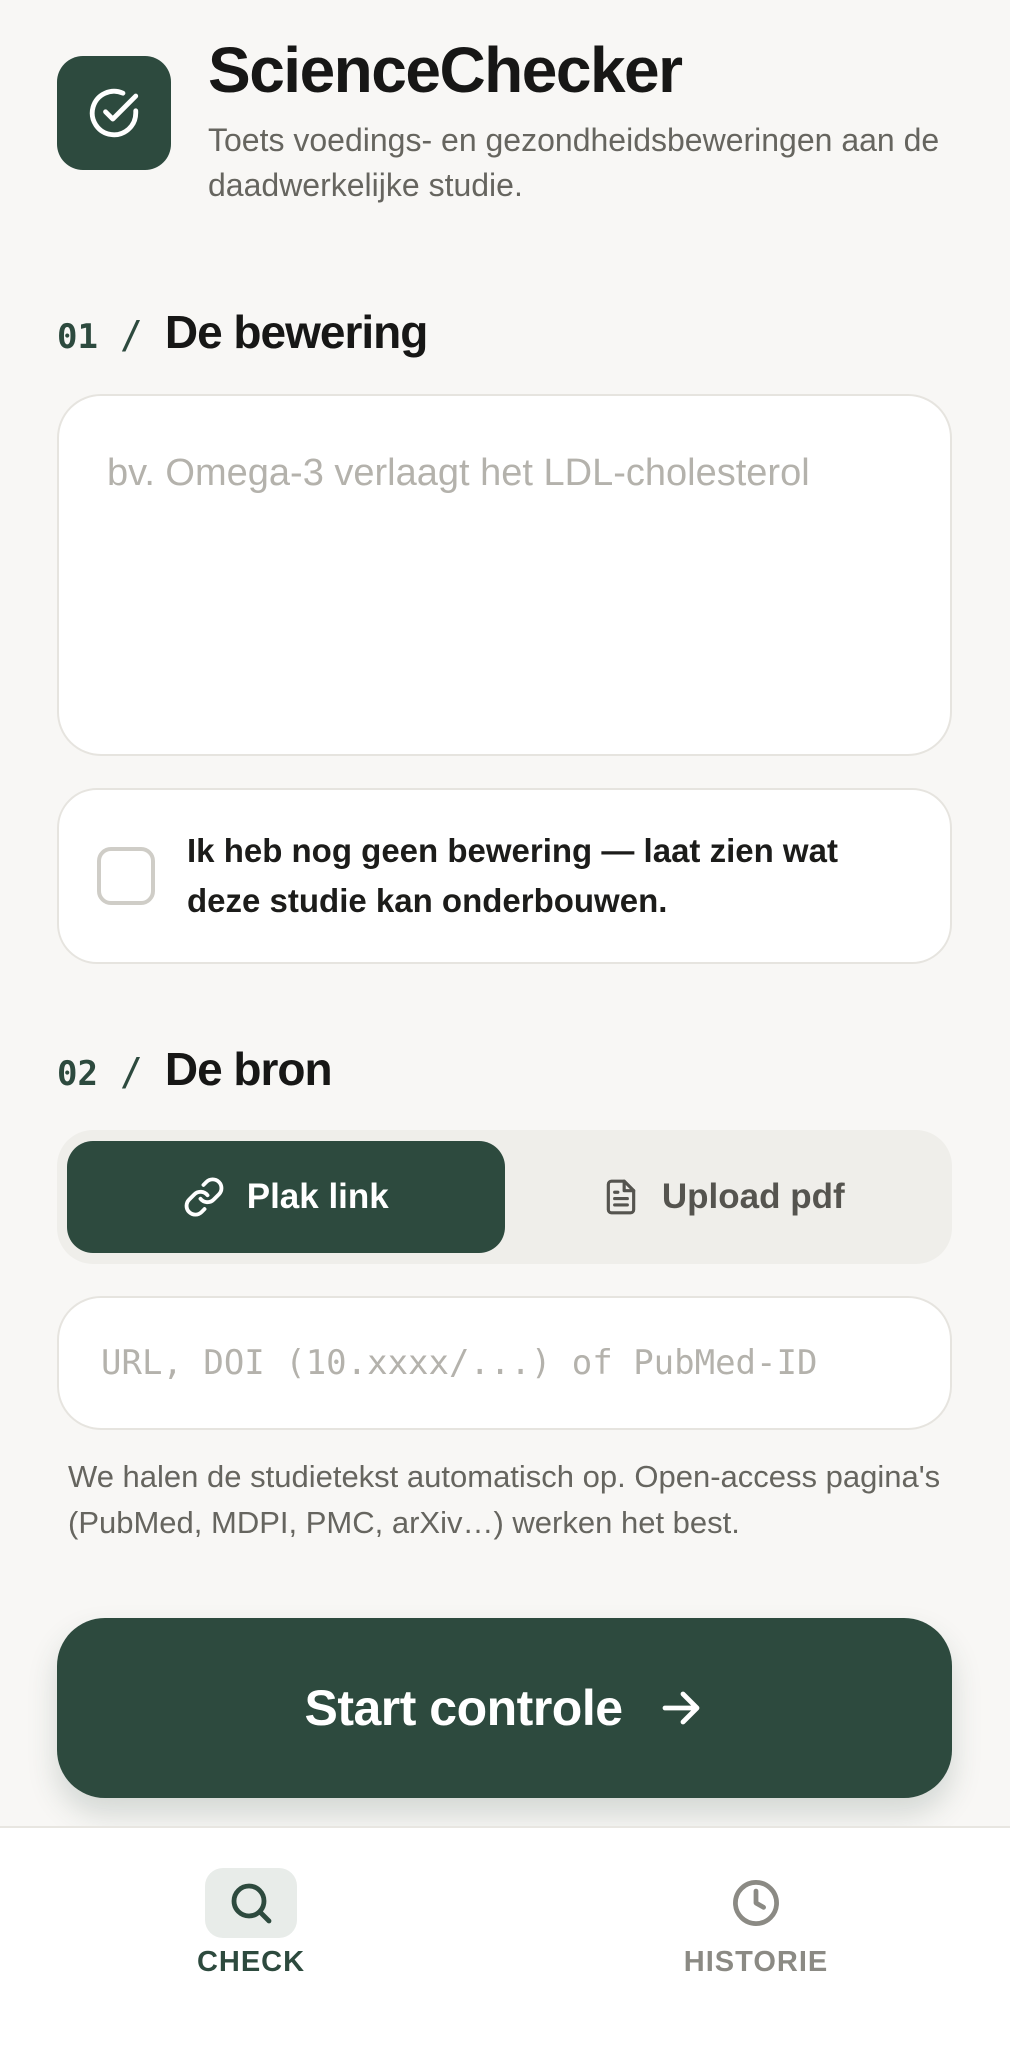 This screenshot has width=1010, height=2048. What do you see at coordinates (621, 1197) in the screenshot?
I see `document-icon` at bounding box center [621, 1197].